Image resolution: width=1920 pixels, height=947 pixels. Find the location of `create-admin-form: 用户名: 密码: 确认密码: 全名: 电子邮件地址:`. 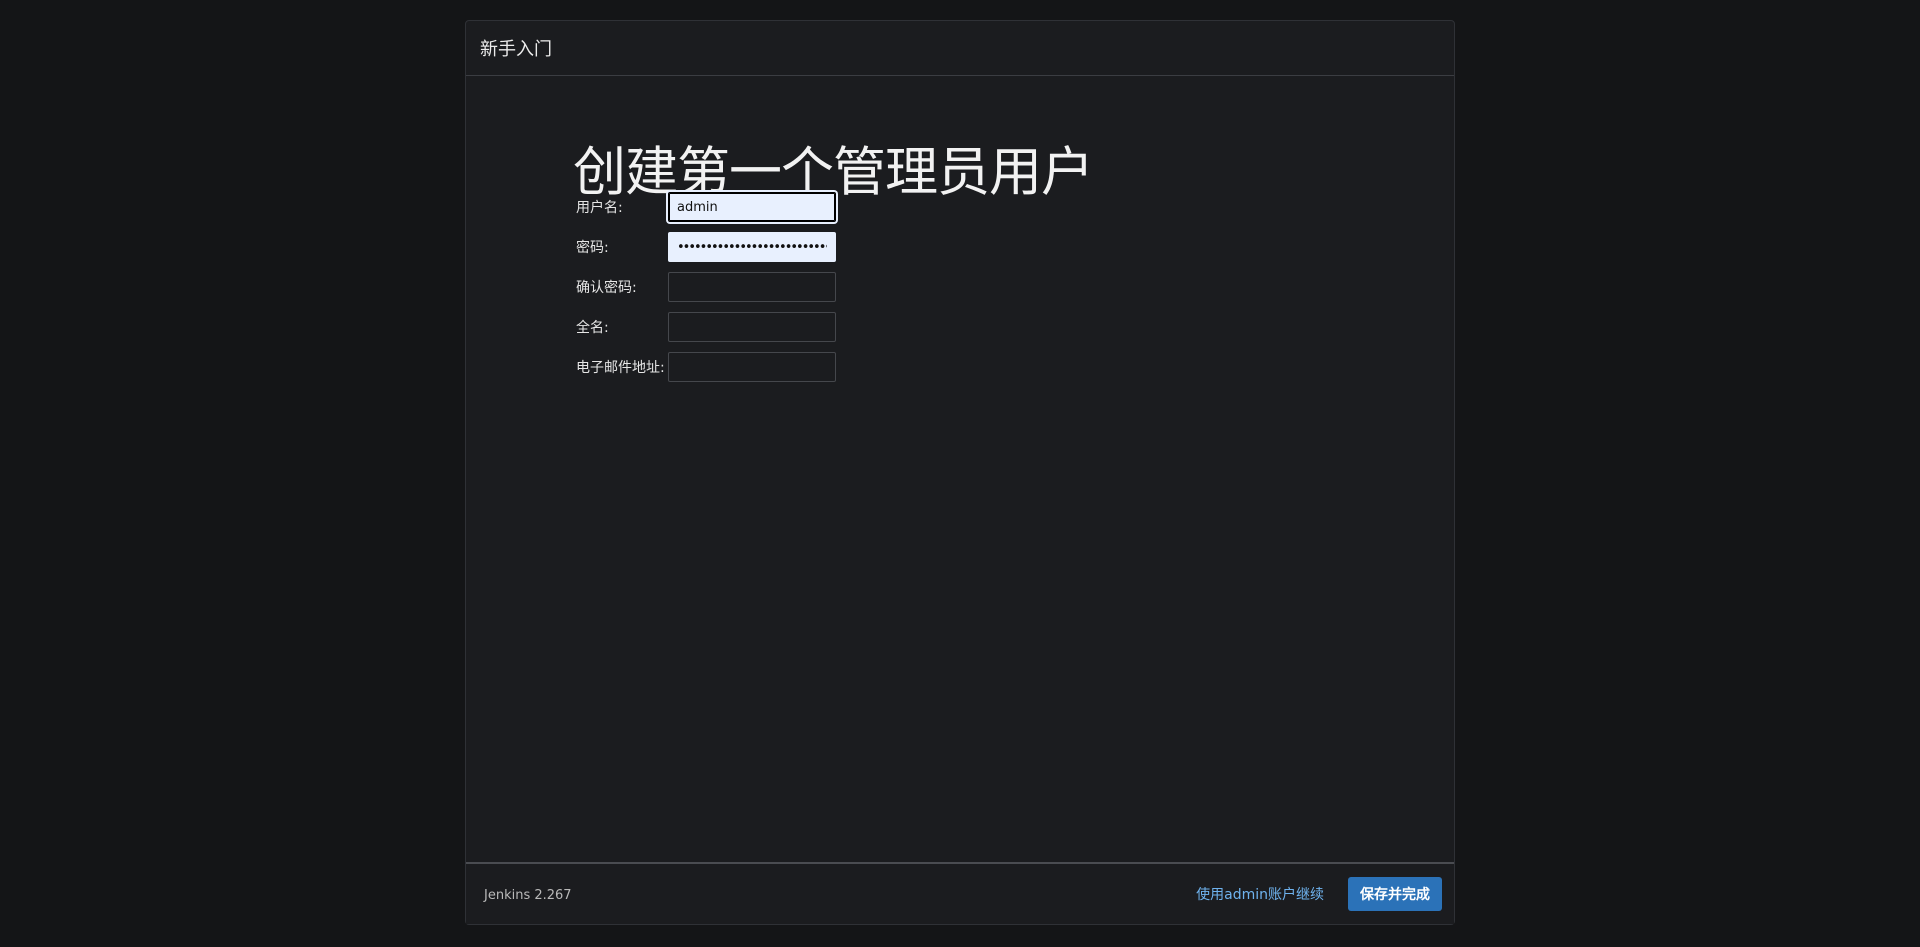

create-admin-form: 用户名: 密码: 确认密码: 全名: 电子邮件地址: is located at coordinates (706, 292).